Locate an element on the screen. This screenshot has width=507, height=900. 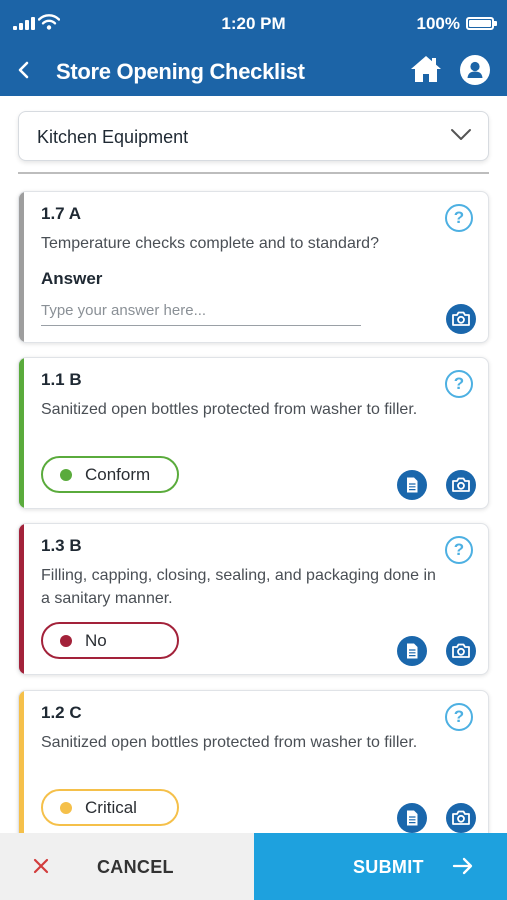
section-divider is located at coordinates (253, 173).